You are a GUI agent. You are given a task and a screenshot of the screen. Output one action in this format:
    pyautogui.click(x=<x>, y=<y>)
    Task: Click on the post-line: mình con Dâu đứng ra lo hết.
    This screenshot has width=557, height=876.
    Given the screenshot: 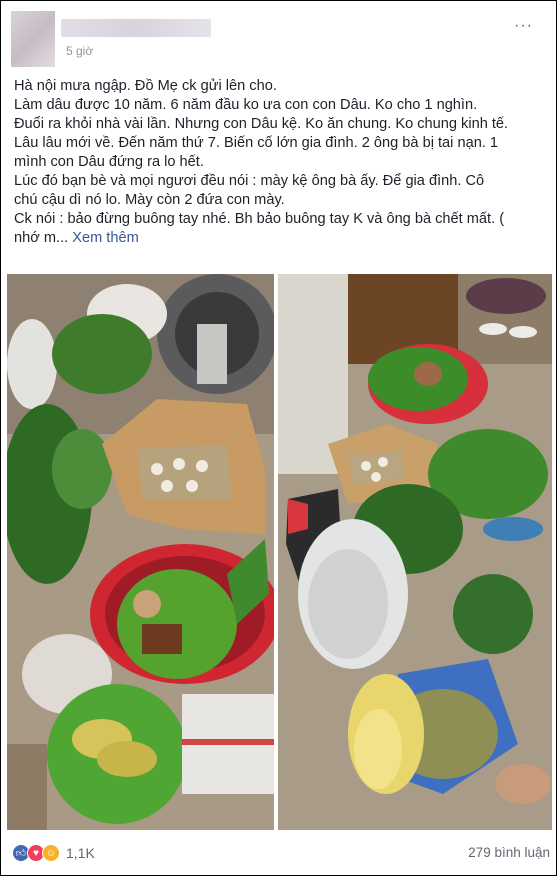 What is the action you would take?
    pyautogui.click(x=109, y=162)
    